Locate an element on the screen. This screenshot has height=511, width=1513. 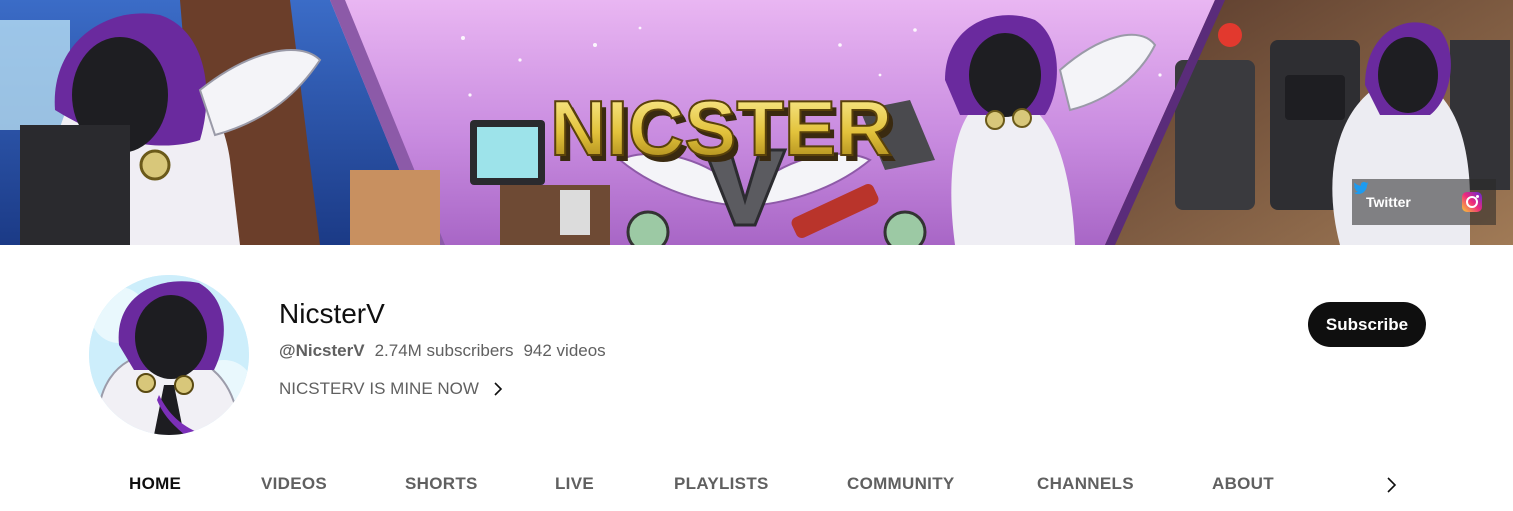
tab-community: COMMUNITY is located at coordinates (901, 484).